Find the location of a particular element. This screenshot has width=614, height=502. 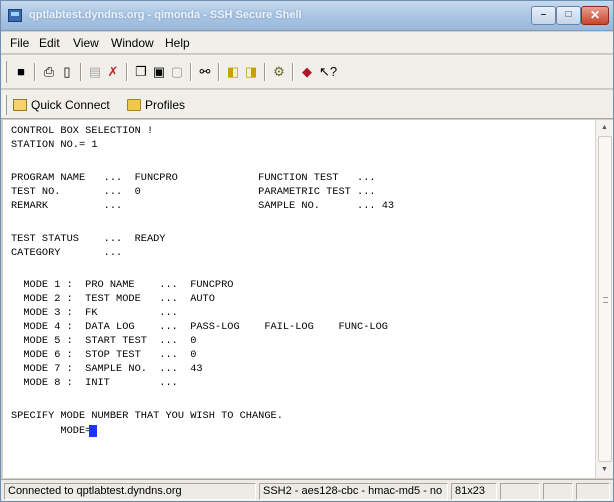

context-help-icon: ↖? is located at coordinates (328, 72).